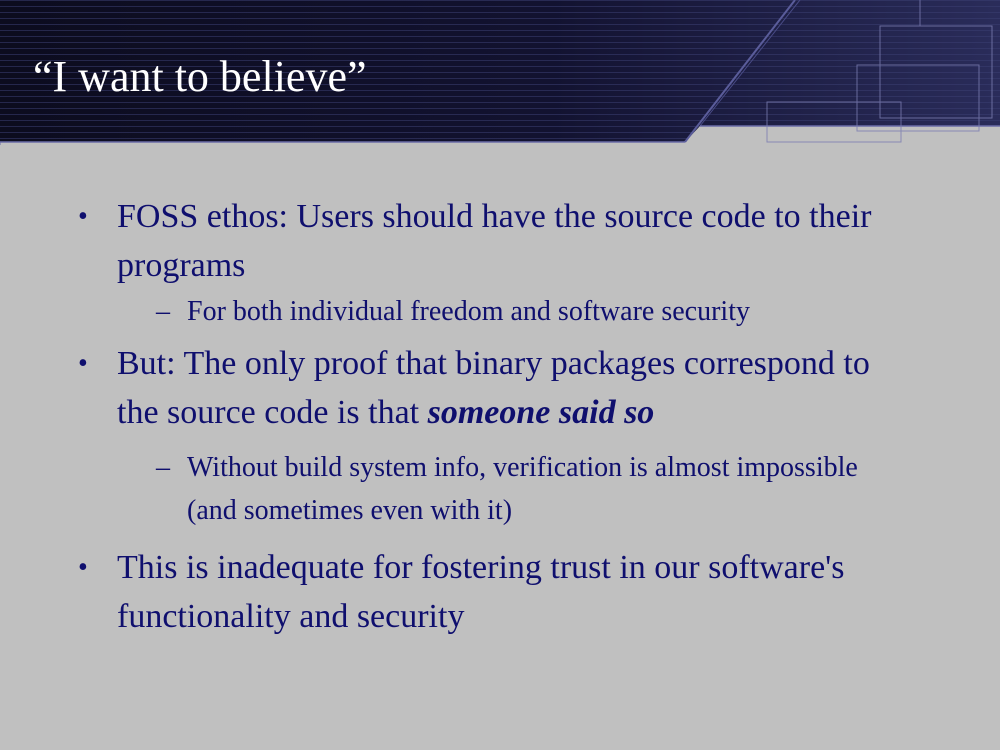 Image resolution: width=1000 pixels, height=750 pixels. What do you see at coordinates (200, 76) in the screenshot?
I see `slide-title: “I want to believe”` at bounding box center [200, 76].